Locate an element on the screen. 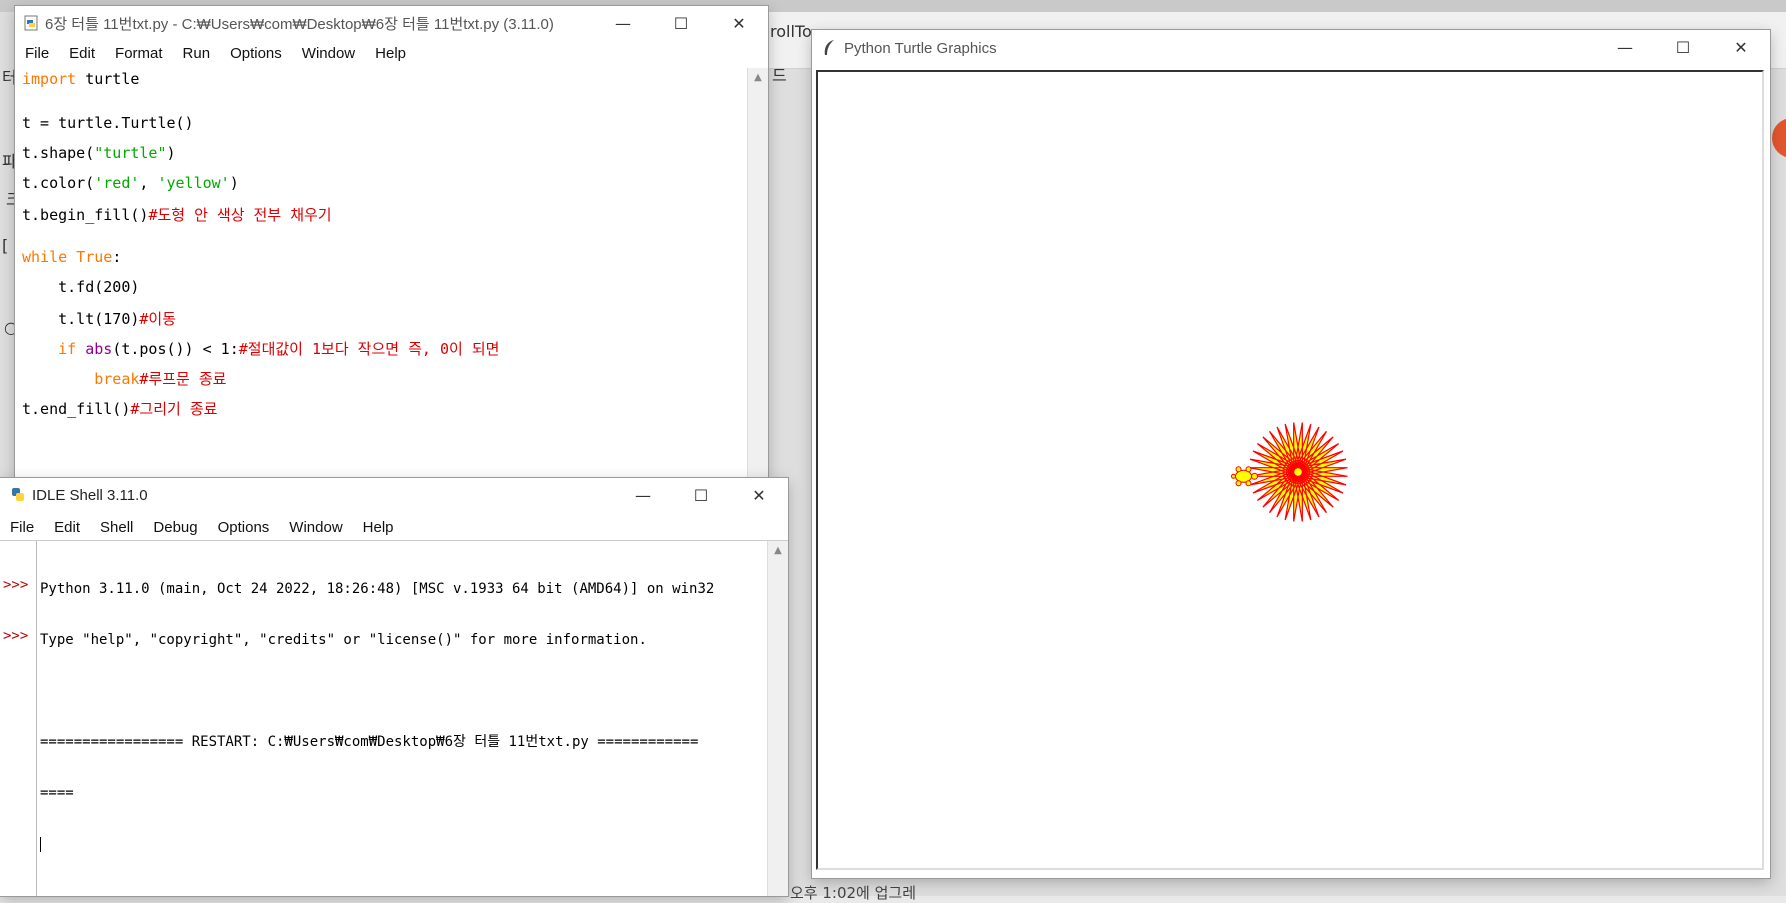 The image size is (1786, 903). code-line: break#루프문 종료 is located at coordinates (160, 379).